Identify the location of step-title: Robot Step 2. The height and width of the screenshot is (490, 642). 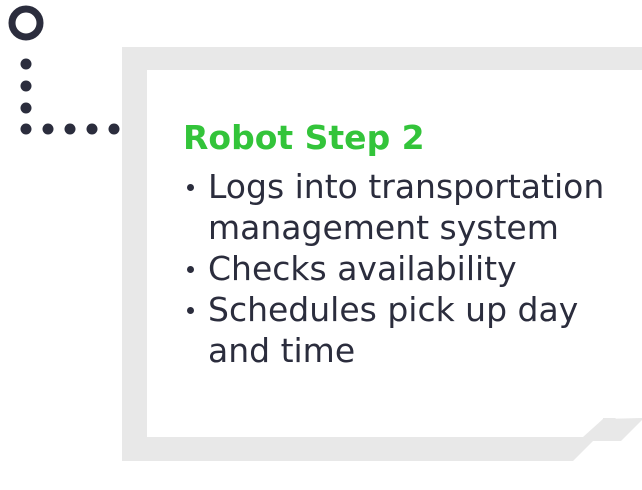
(304, 137).